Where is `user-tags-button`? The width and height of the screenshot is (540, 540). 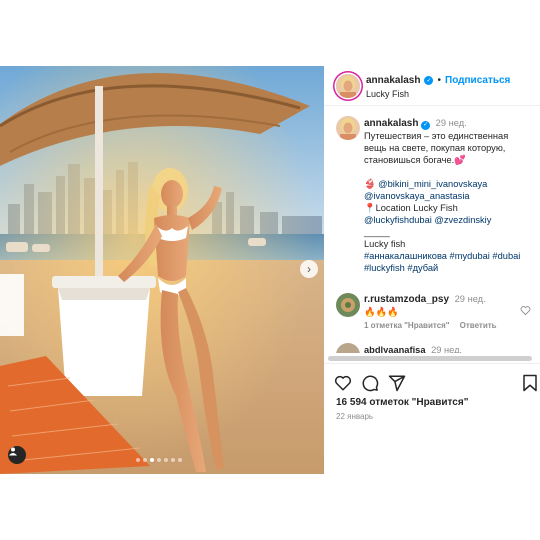
user-tags-button is located at coordinates (17, 455).